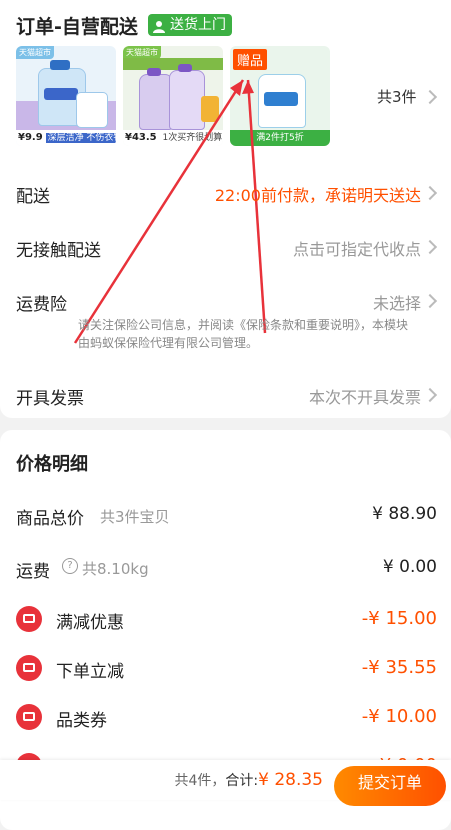  What do you see at coordinates (357, 248) in the screenshot?
I see `contactless-value: 点击可指定代收点` at bounding box center [357, 248].